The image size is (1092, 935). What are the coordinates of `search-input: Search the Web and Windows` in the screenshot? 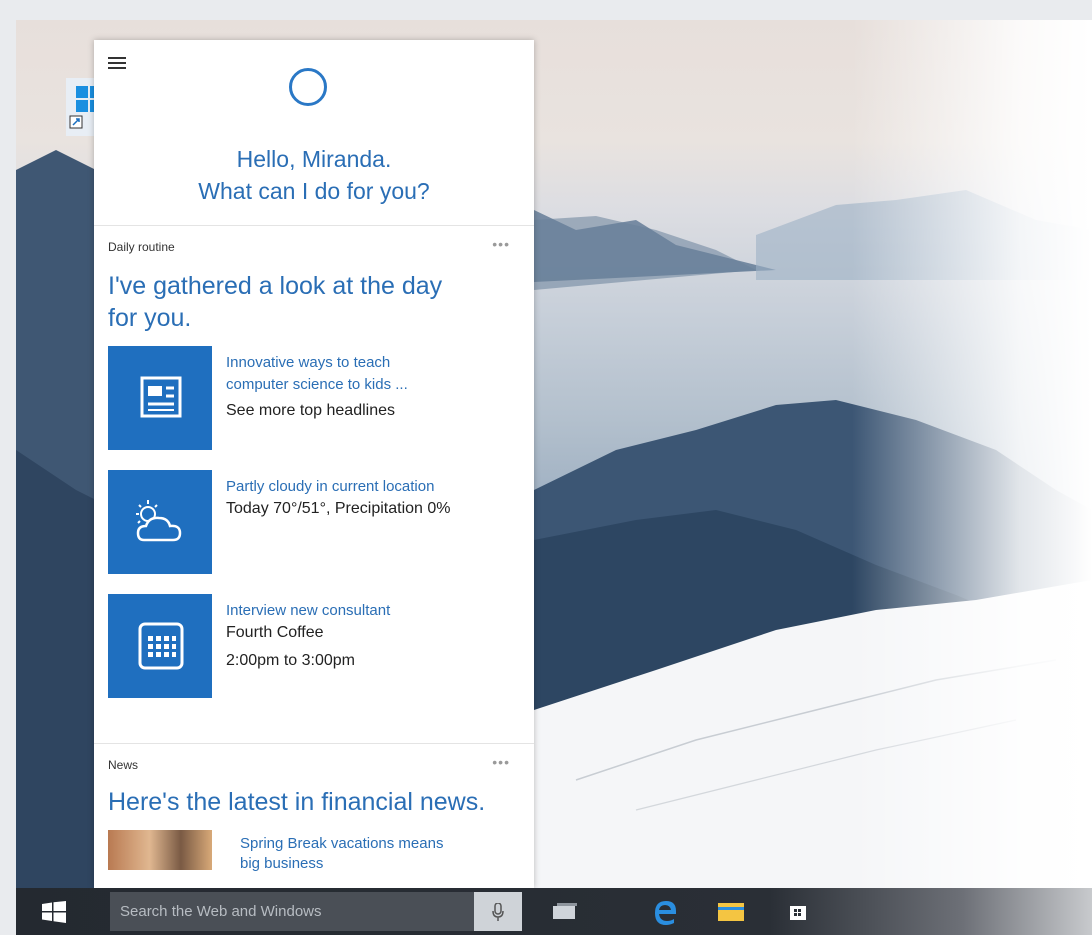 It's located at (316, 911).